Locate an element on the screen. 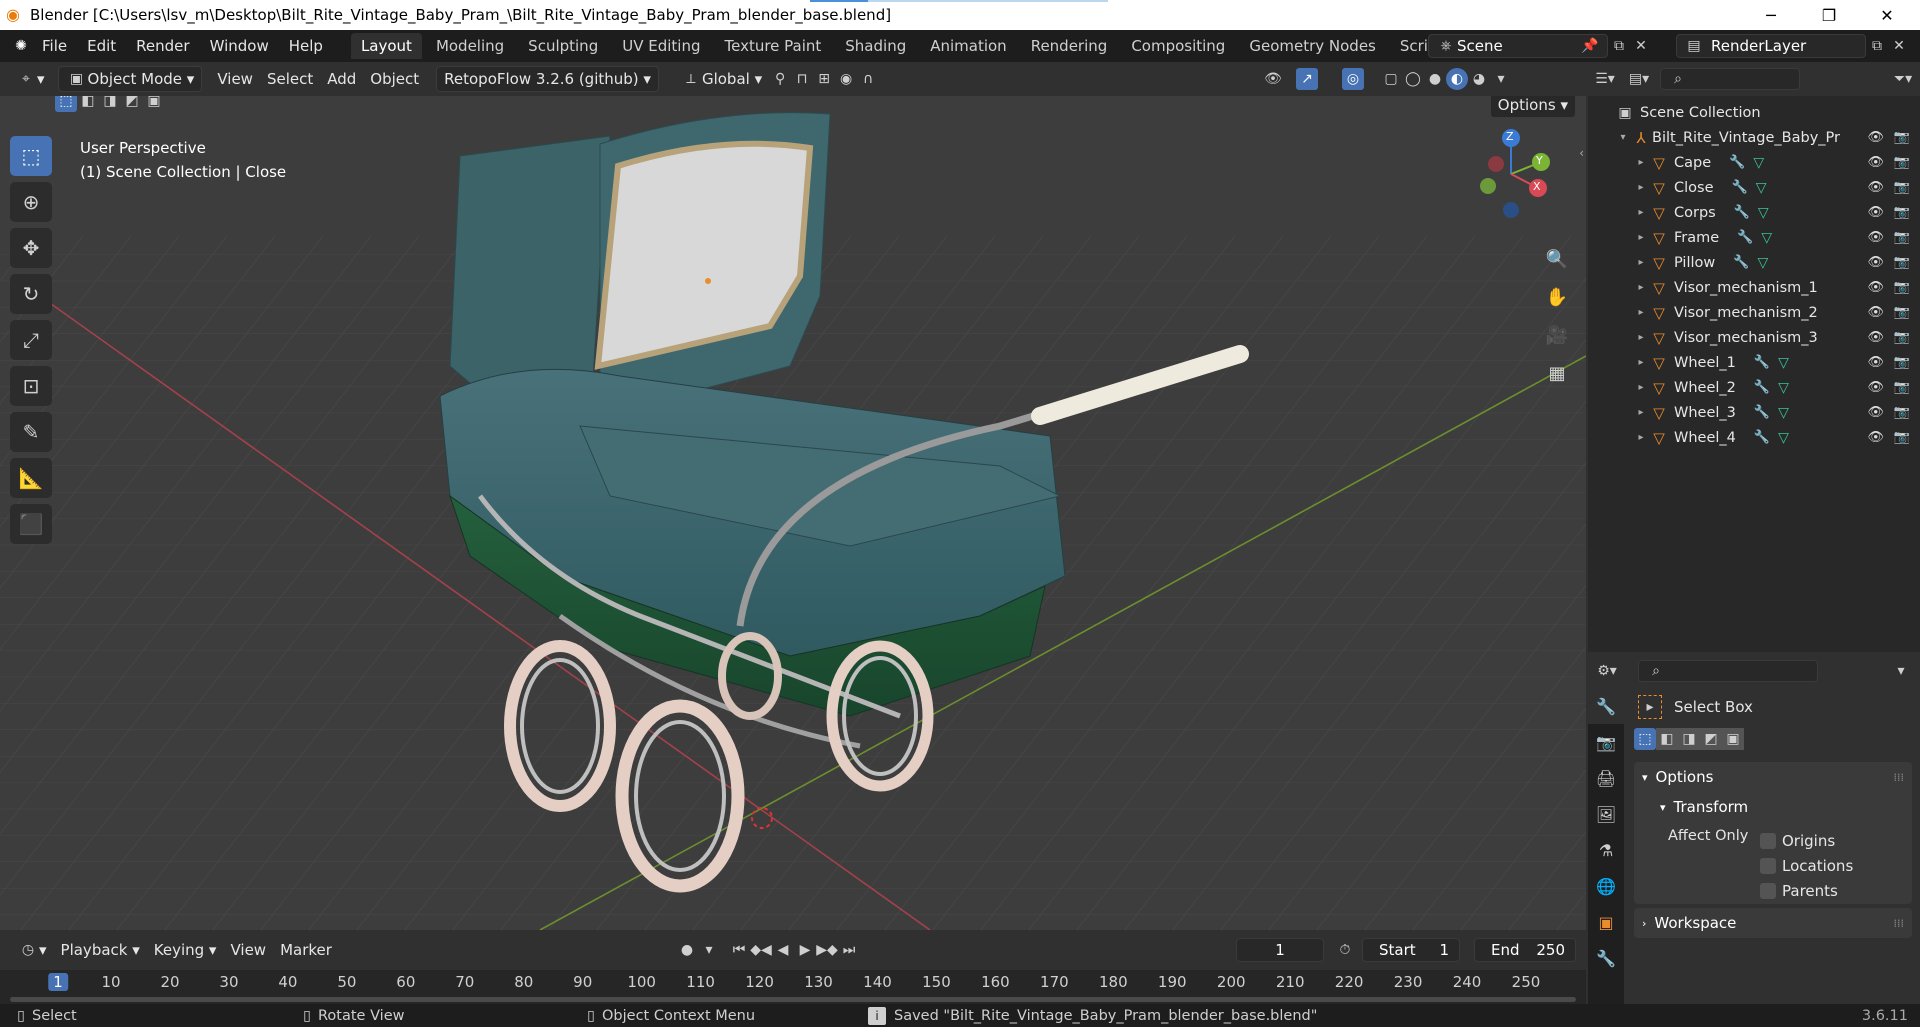  properties-search-input: ⌕ is located at coordinates (1728, 671).